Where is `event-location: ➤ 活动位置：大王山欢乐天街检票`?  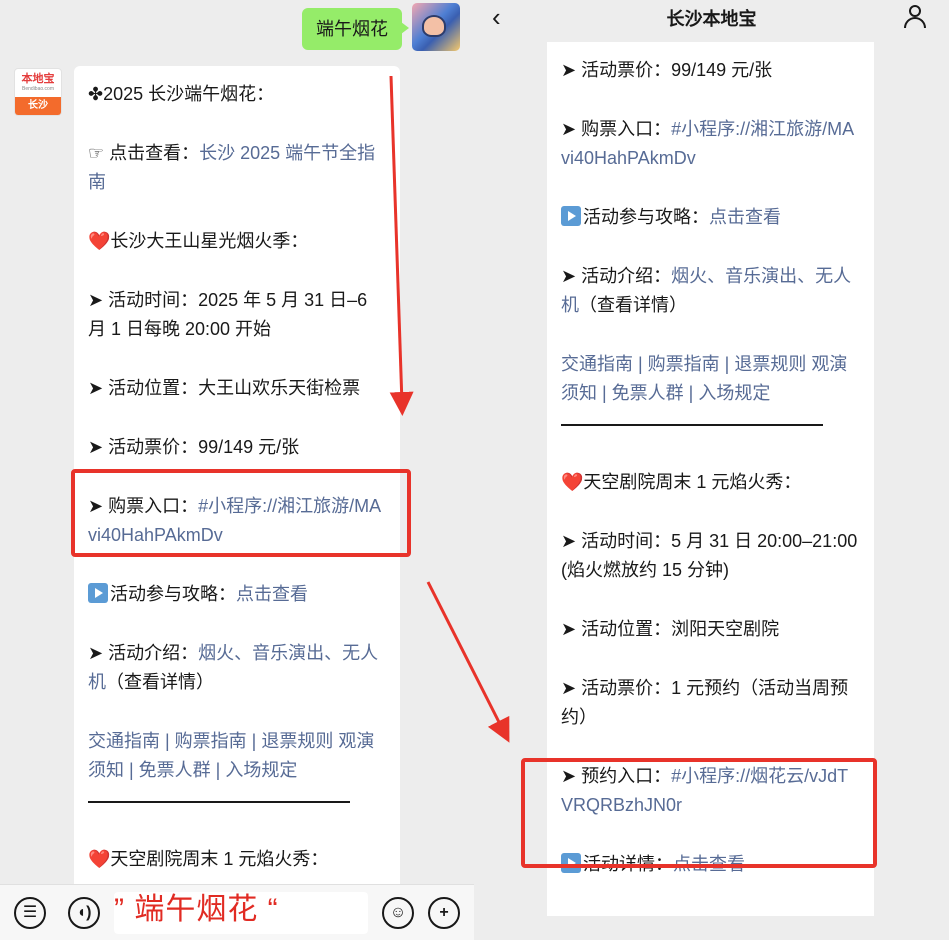
event-location: ➤ 活动位置：大王山欢乐天街检票 is located at coordinates (224, 388).